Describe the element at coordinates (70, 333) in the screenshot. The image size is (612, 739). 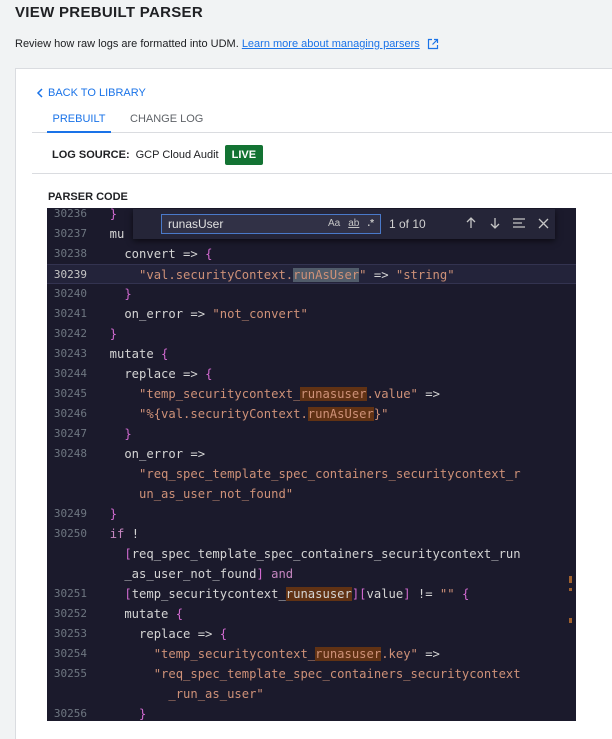
I see `line-number: 30242` at that location.